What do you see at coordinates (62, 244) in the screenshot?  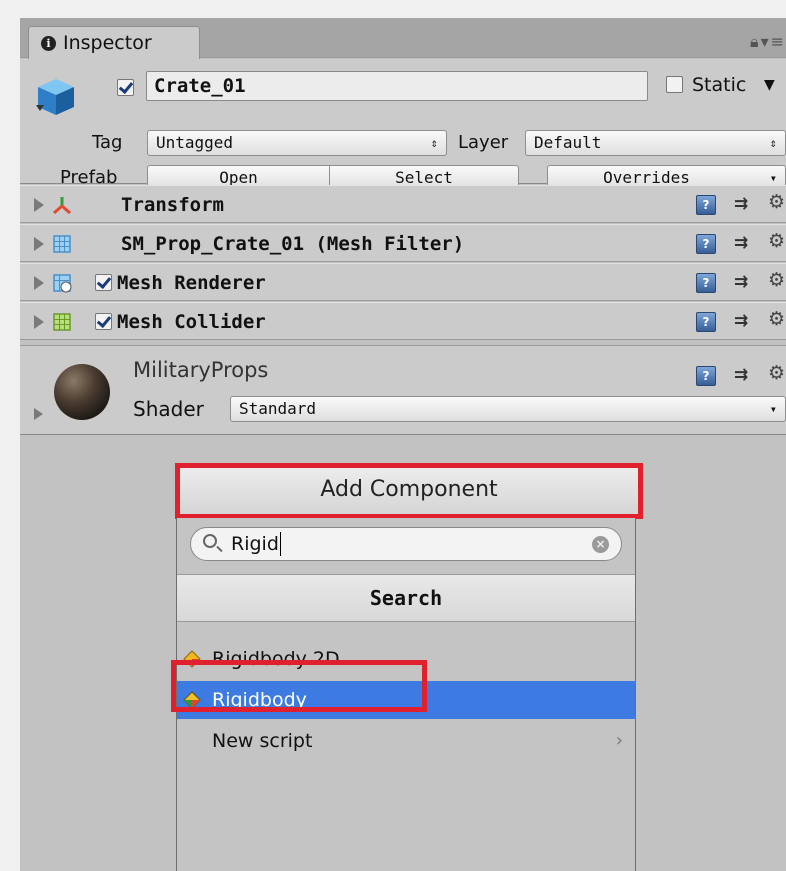 I see `mesh-filter-icon` at bounding box center [62, 244].